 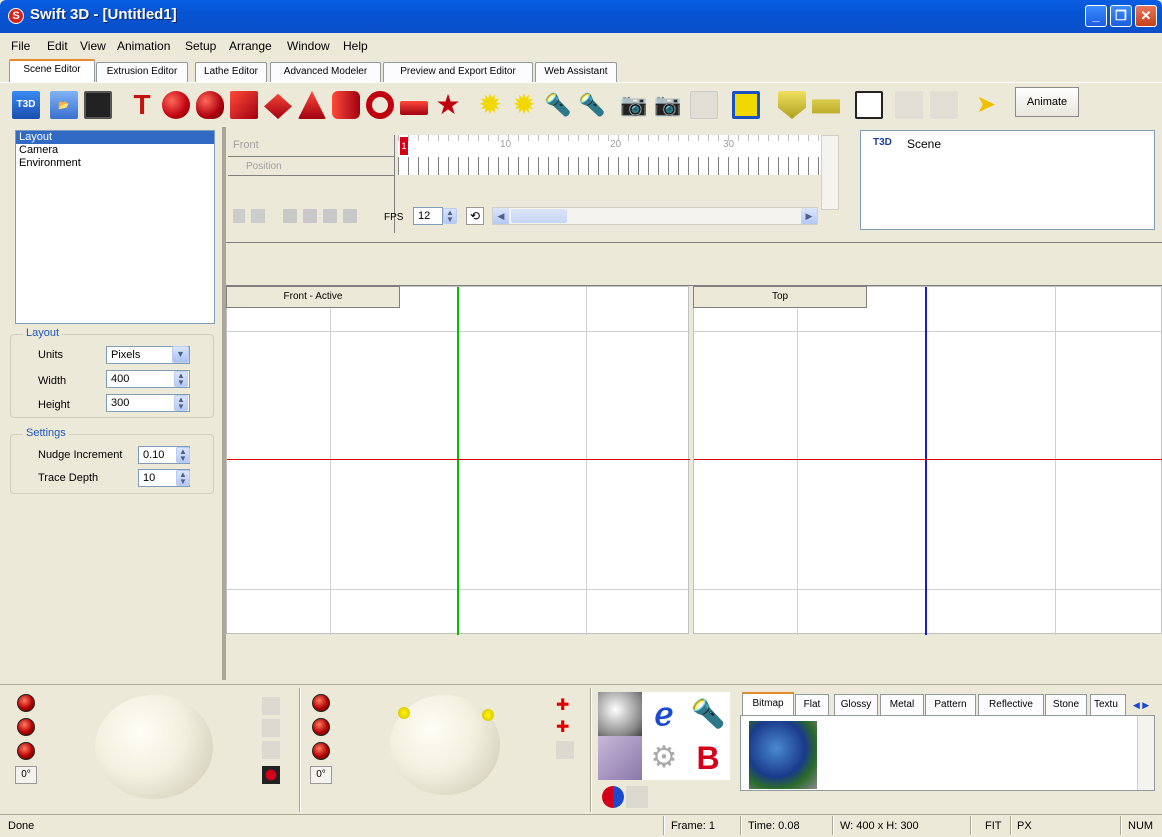 What do you see at coordinates (428, 216) in the screenshot?
I see `fps-field: 12` at bounding box center [428, 216].